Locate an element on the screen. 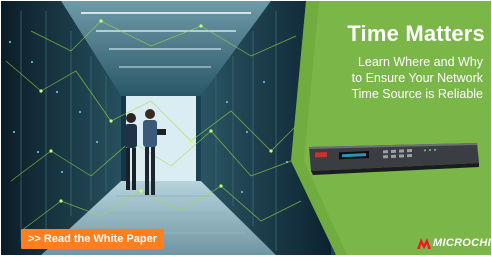  microchip-logo-text: MICROCHIP is located at coordinates (462, 243).